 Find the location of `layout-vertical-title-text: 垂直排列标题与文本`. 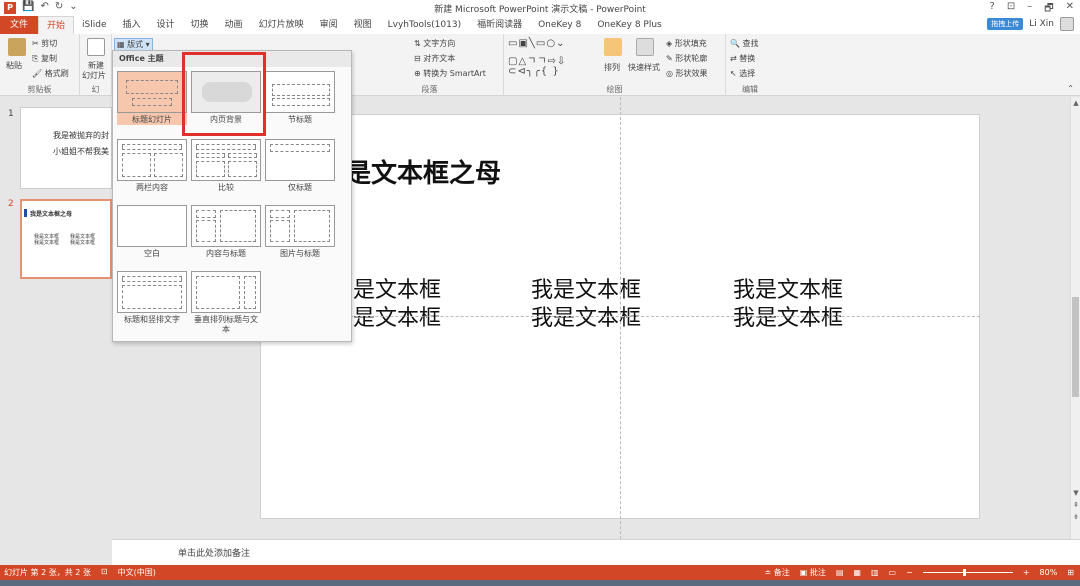

layout-vertical-title-text: 垂直排列标题与文本 is located at coordinates (226, 303).